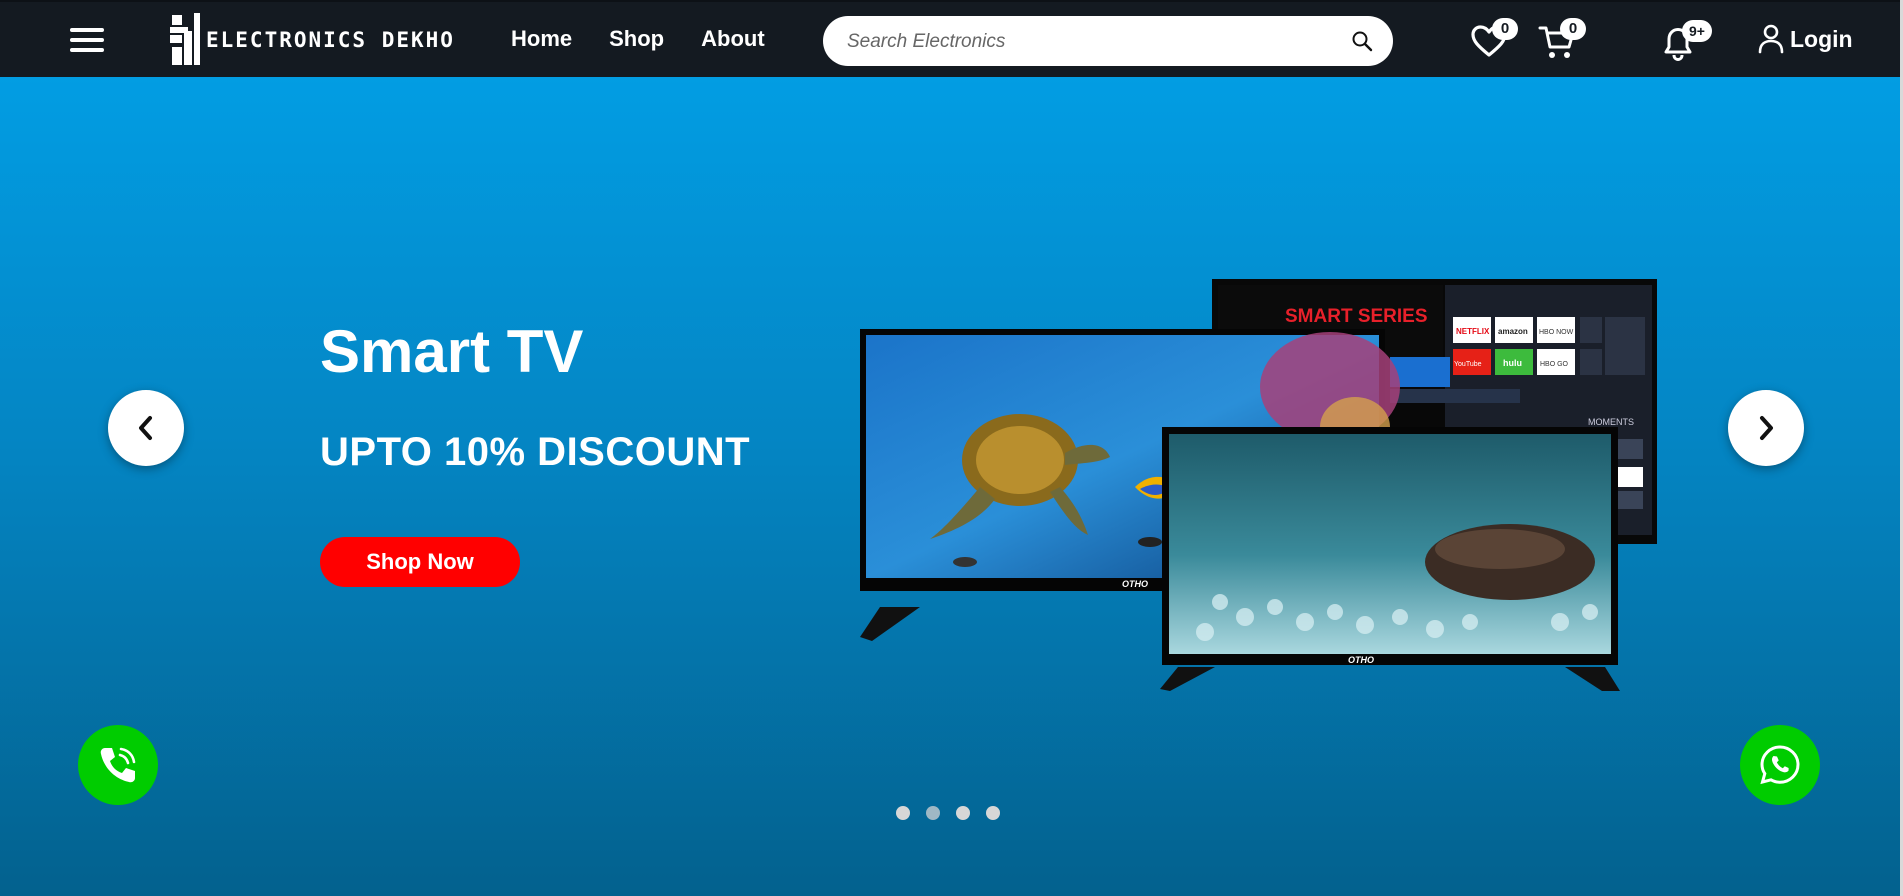  What do you see at coordinates (1362, 41) in the screenshot?
I see `search-icon` at bounding box center [1362, 41].